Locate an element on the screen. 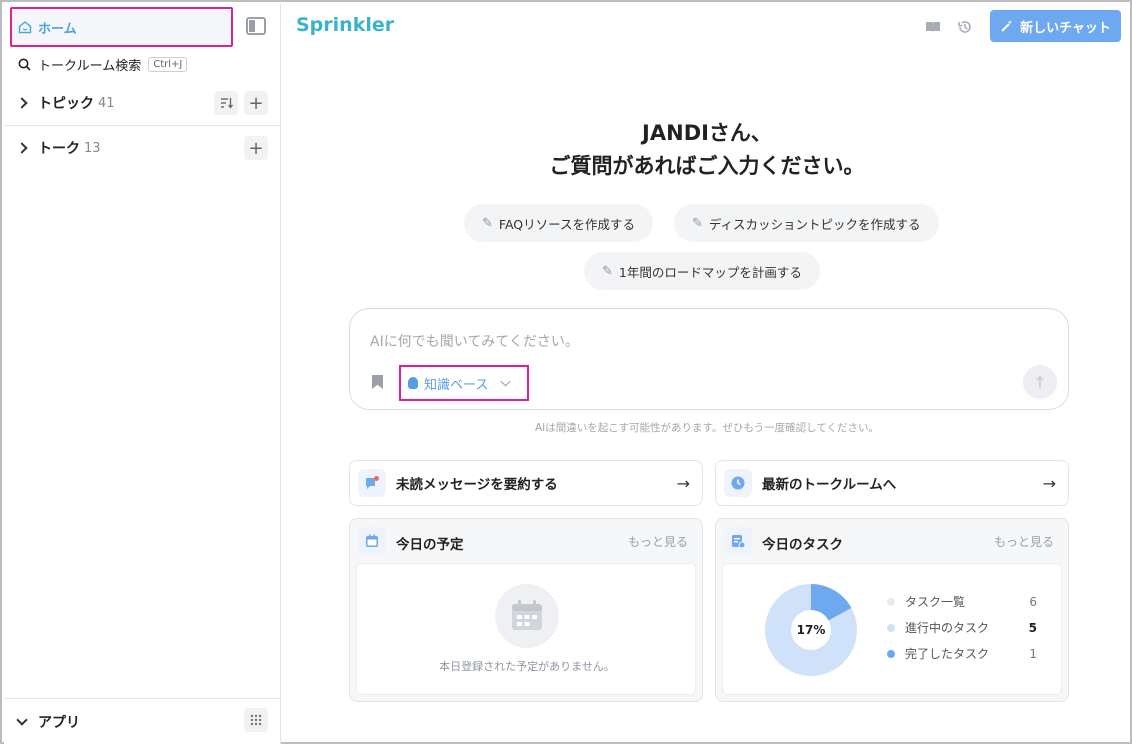 Image resolution: width=1132 pixels, height=744 pixels. history-icon is located at coordinates (964, 27).